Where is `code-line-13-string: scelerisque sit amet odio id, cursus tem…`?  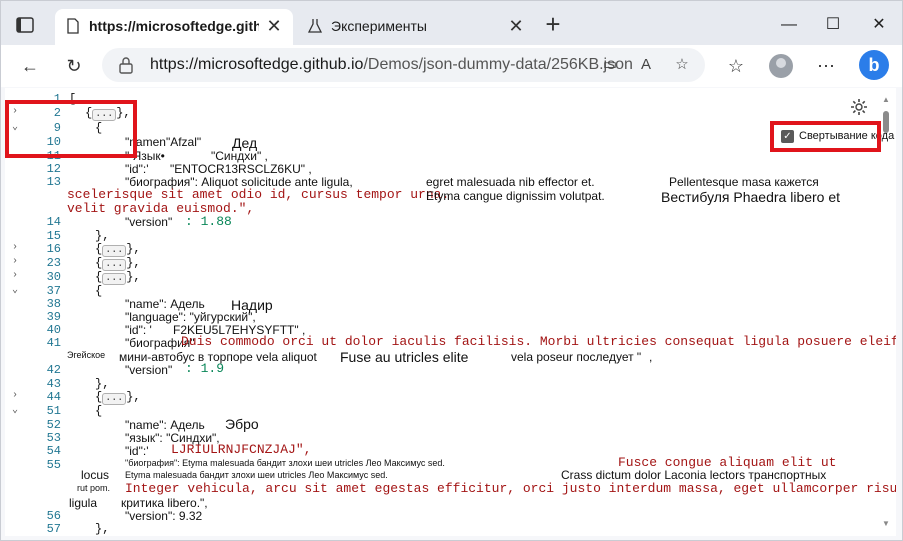
code-line-13-string: scelerisque sit amet odio id, cursus tem… is located at coordinates (258, 194).